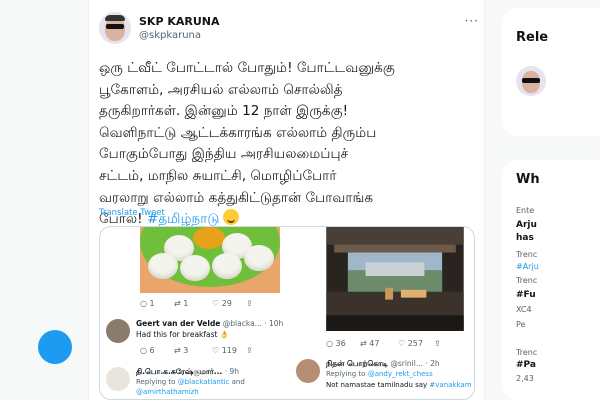 This screenshot has height=400, width=600. Describe the element at coordinates (221, 89) in the screenshot. I see `tweet-line: பூகோளம், அரசியல் எல்லாம் சொல்லித்` at that location.